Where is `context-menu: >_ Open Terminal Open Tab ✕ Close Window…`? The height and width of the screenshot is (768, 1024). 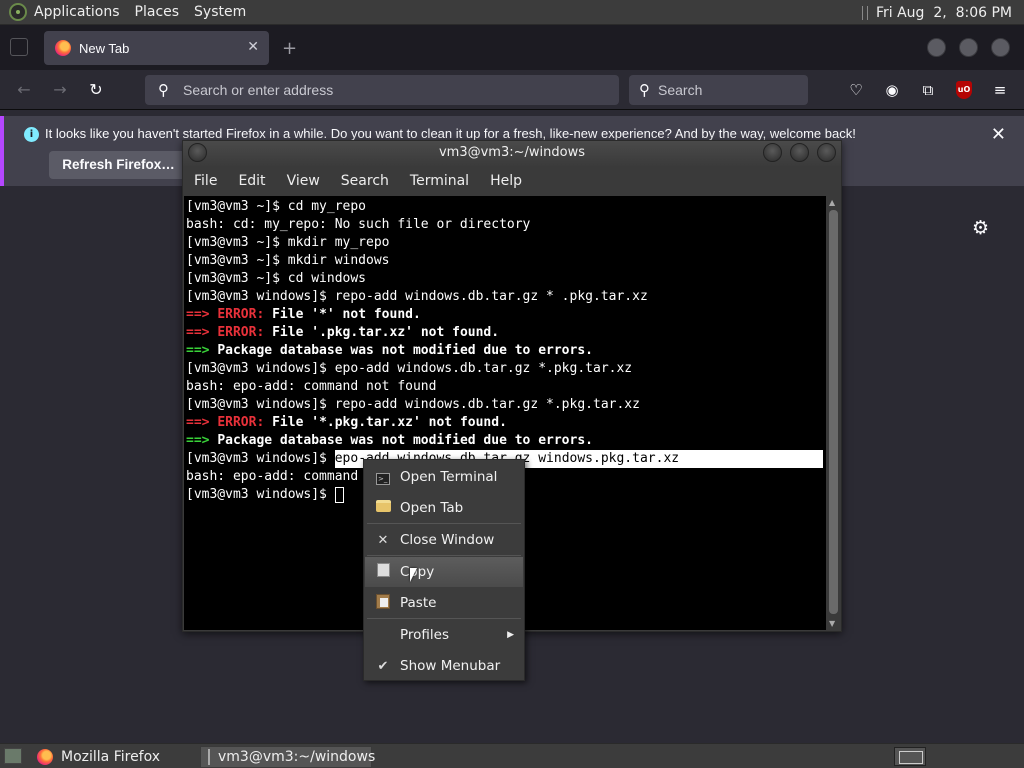
context-menu: >_ Open Terminal Open Tab ✕ Close Window… is located at coordinates (444, 570).